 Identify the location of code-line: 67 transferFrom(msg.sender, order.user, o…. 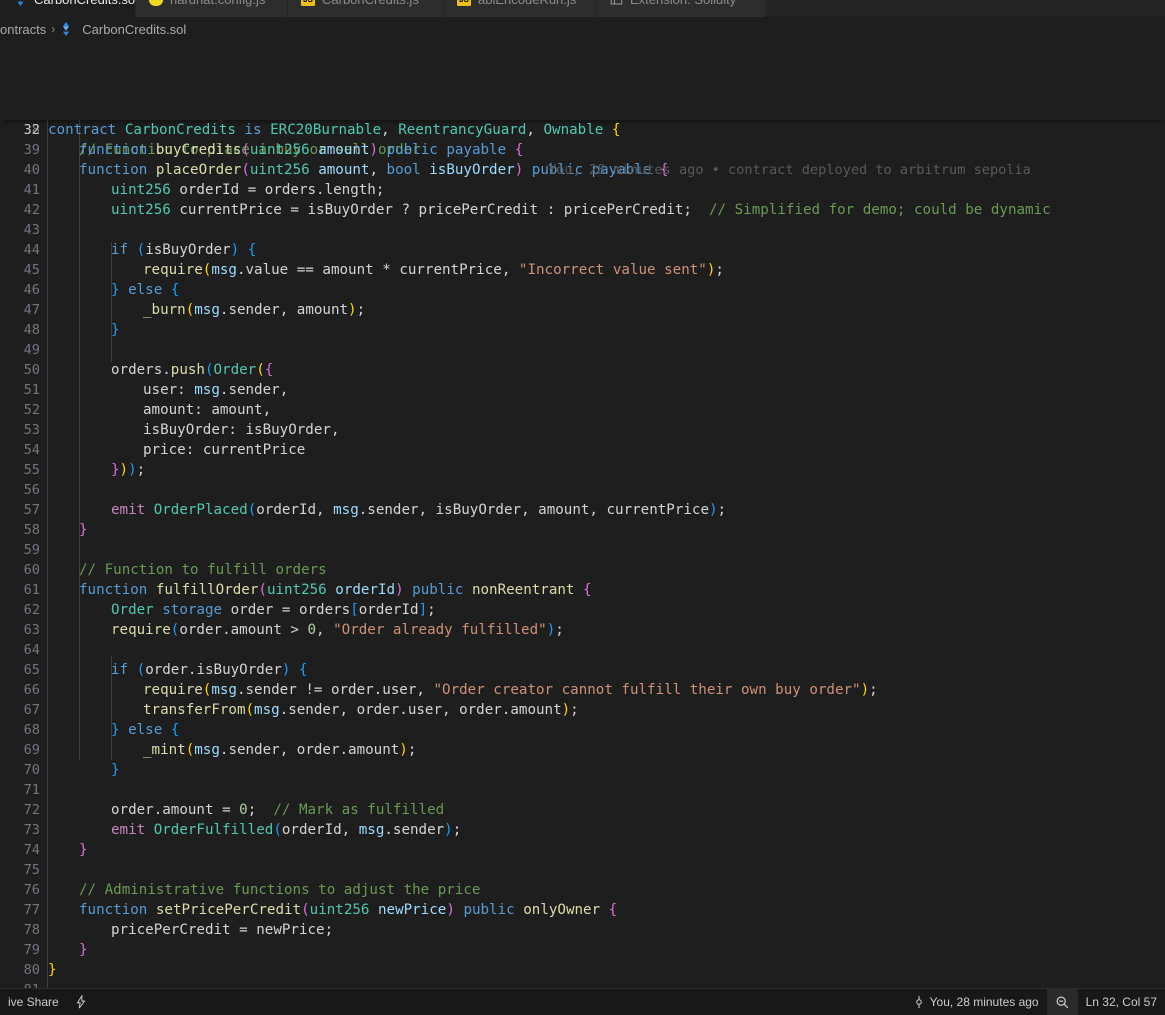
(301, 710).